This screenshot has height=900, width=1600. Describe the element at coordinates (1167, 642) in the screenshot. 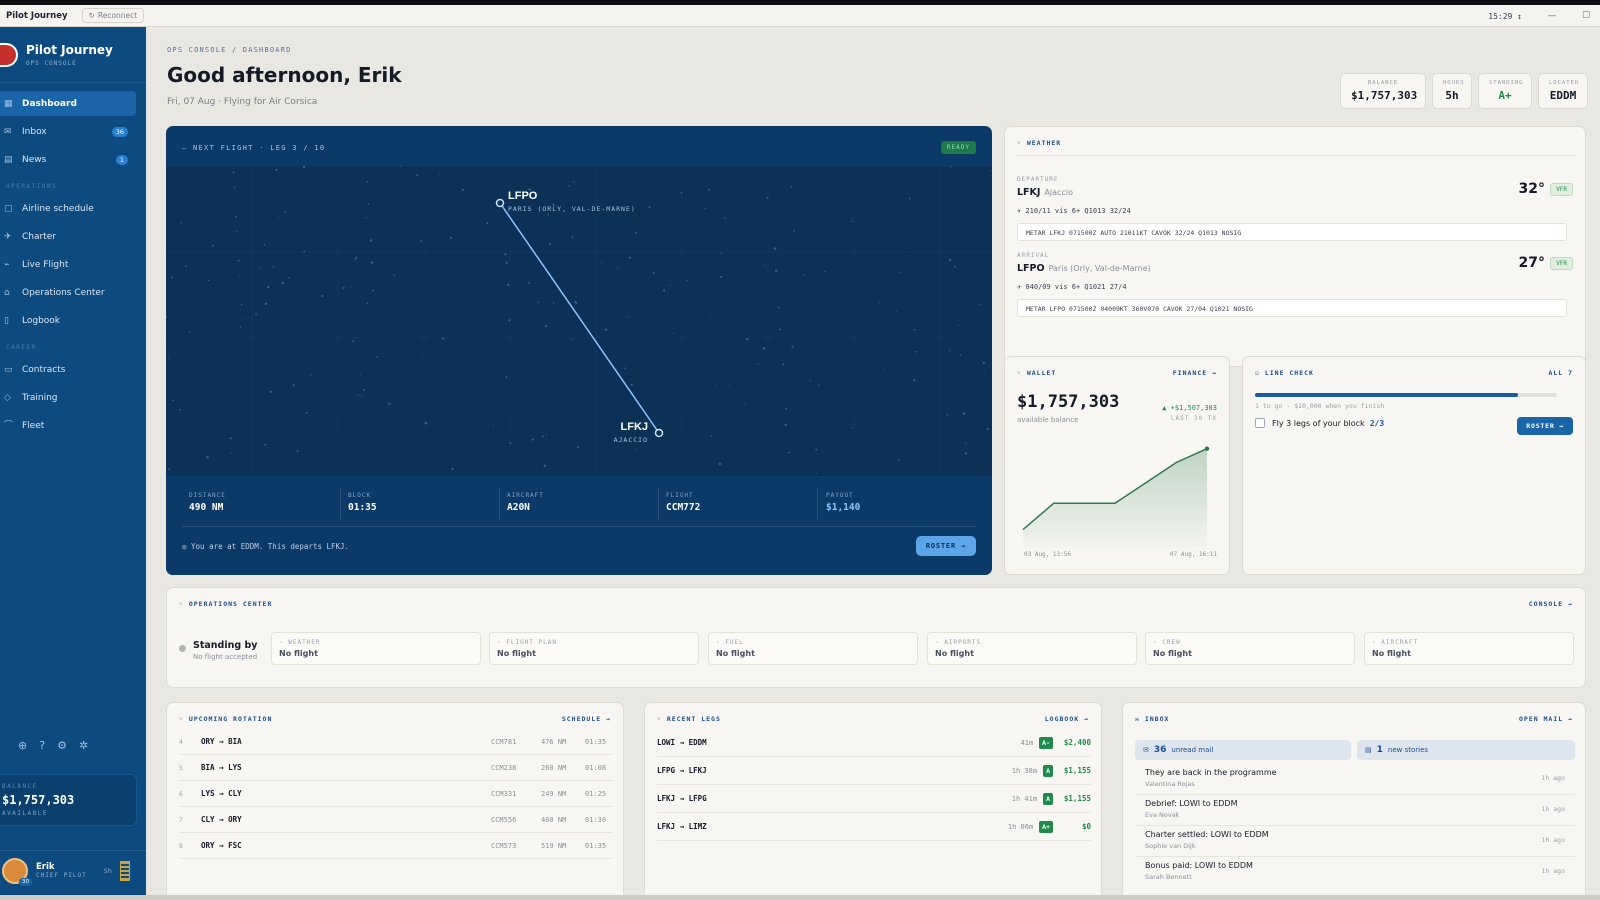

I see `ops-box-label: ◦ CREW` at that location.